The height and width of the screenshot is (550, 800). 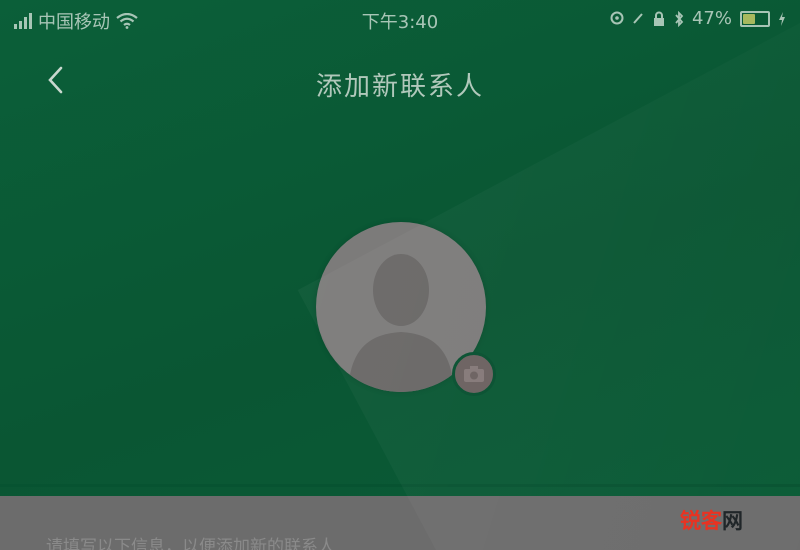 I want to click on lock-icon, so click(x=658, y=18).